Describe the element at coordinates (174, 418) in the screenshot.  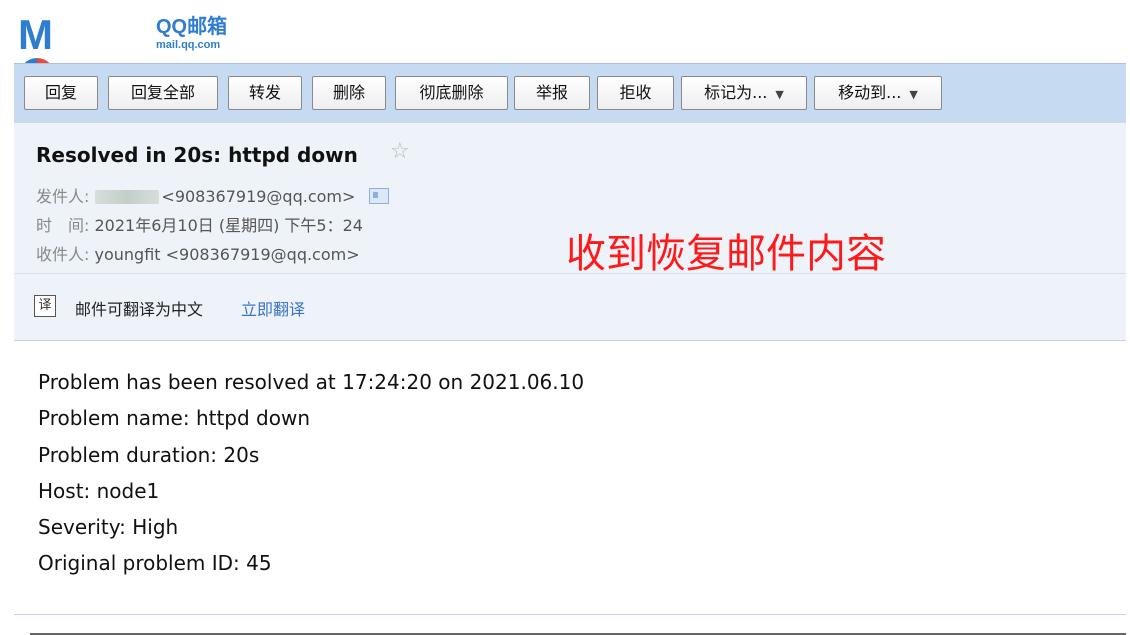
I see `body-line: Problem name: httpd down` at that location.